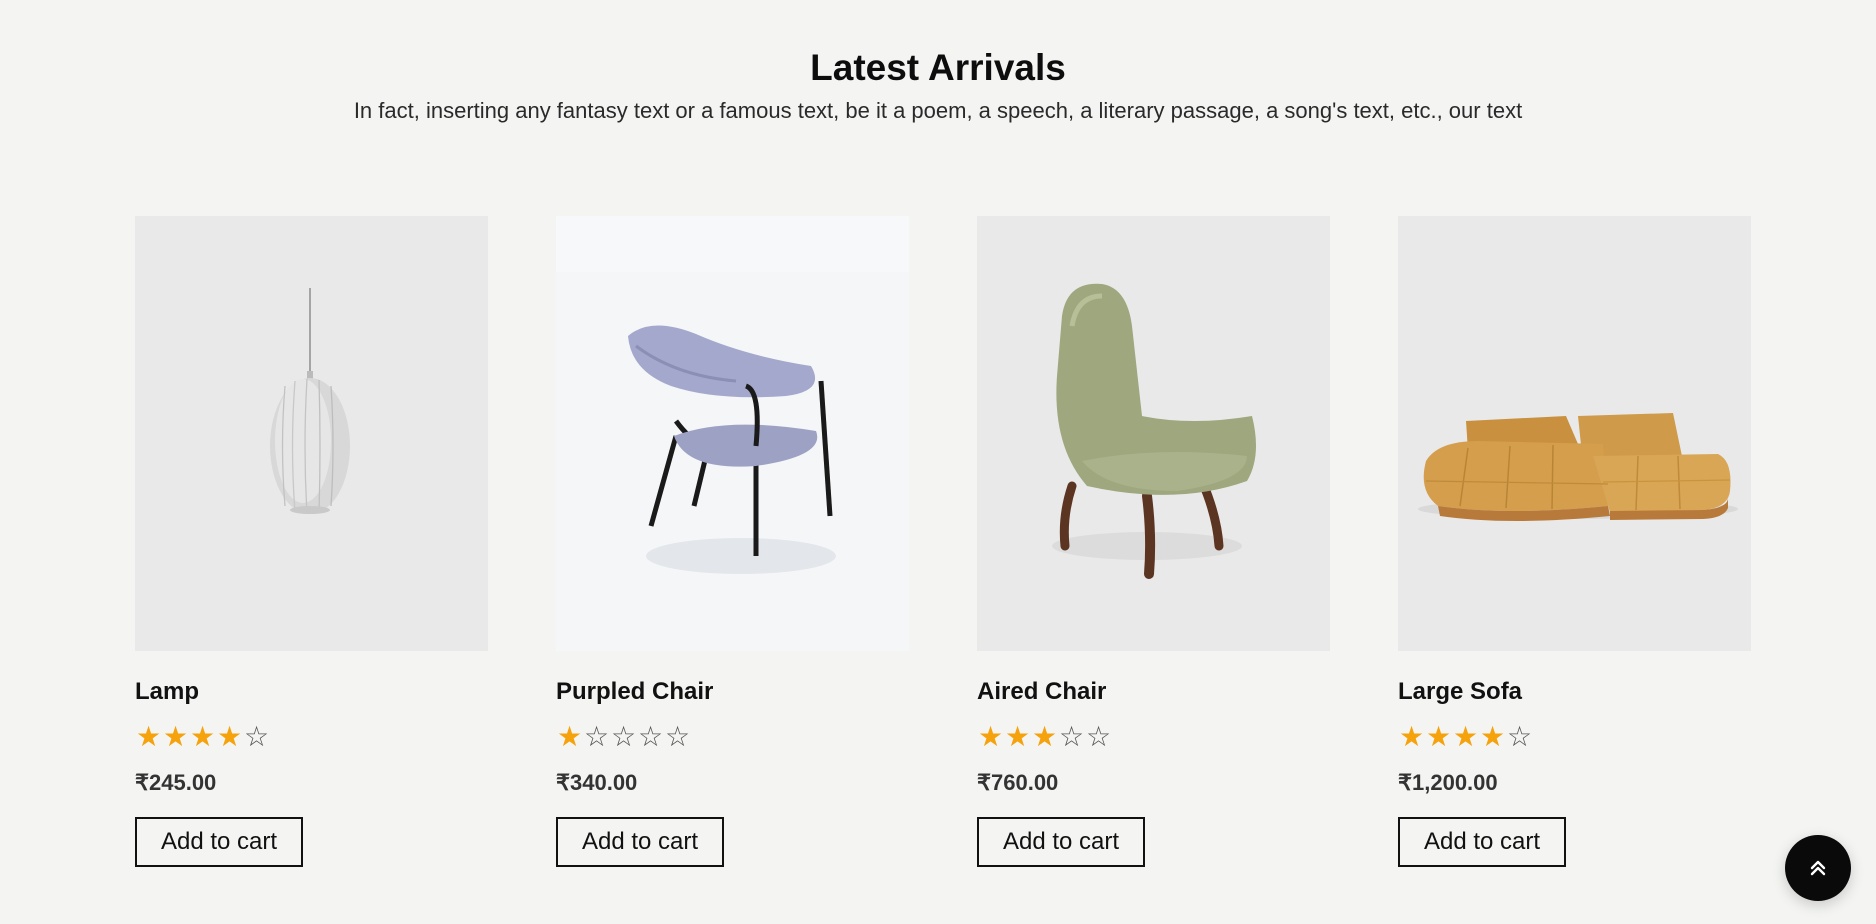  Describe the element at coordinates (1153, 737) in the screenshot. I see `star-rating: ★ ★ ★ ☆ ☆` at that location.